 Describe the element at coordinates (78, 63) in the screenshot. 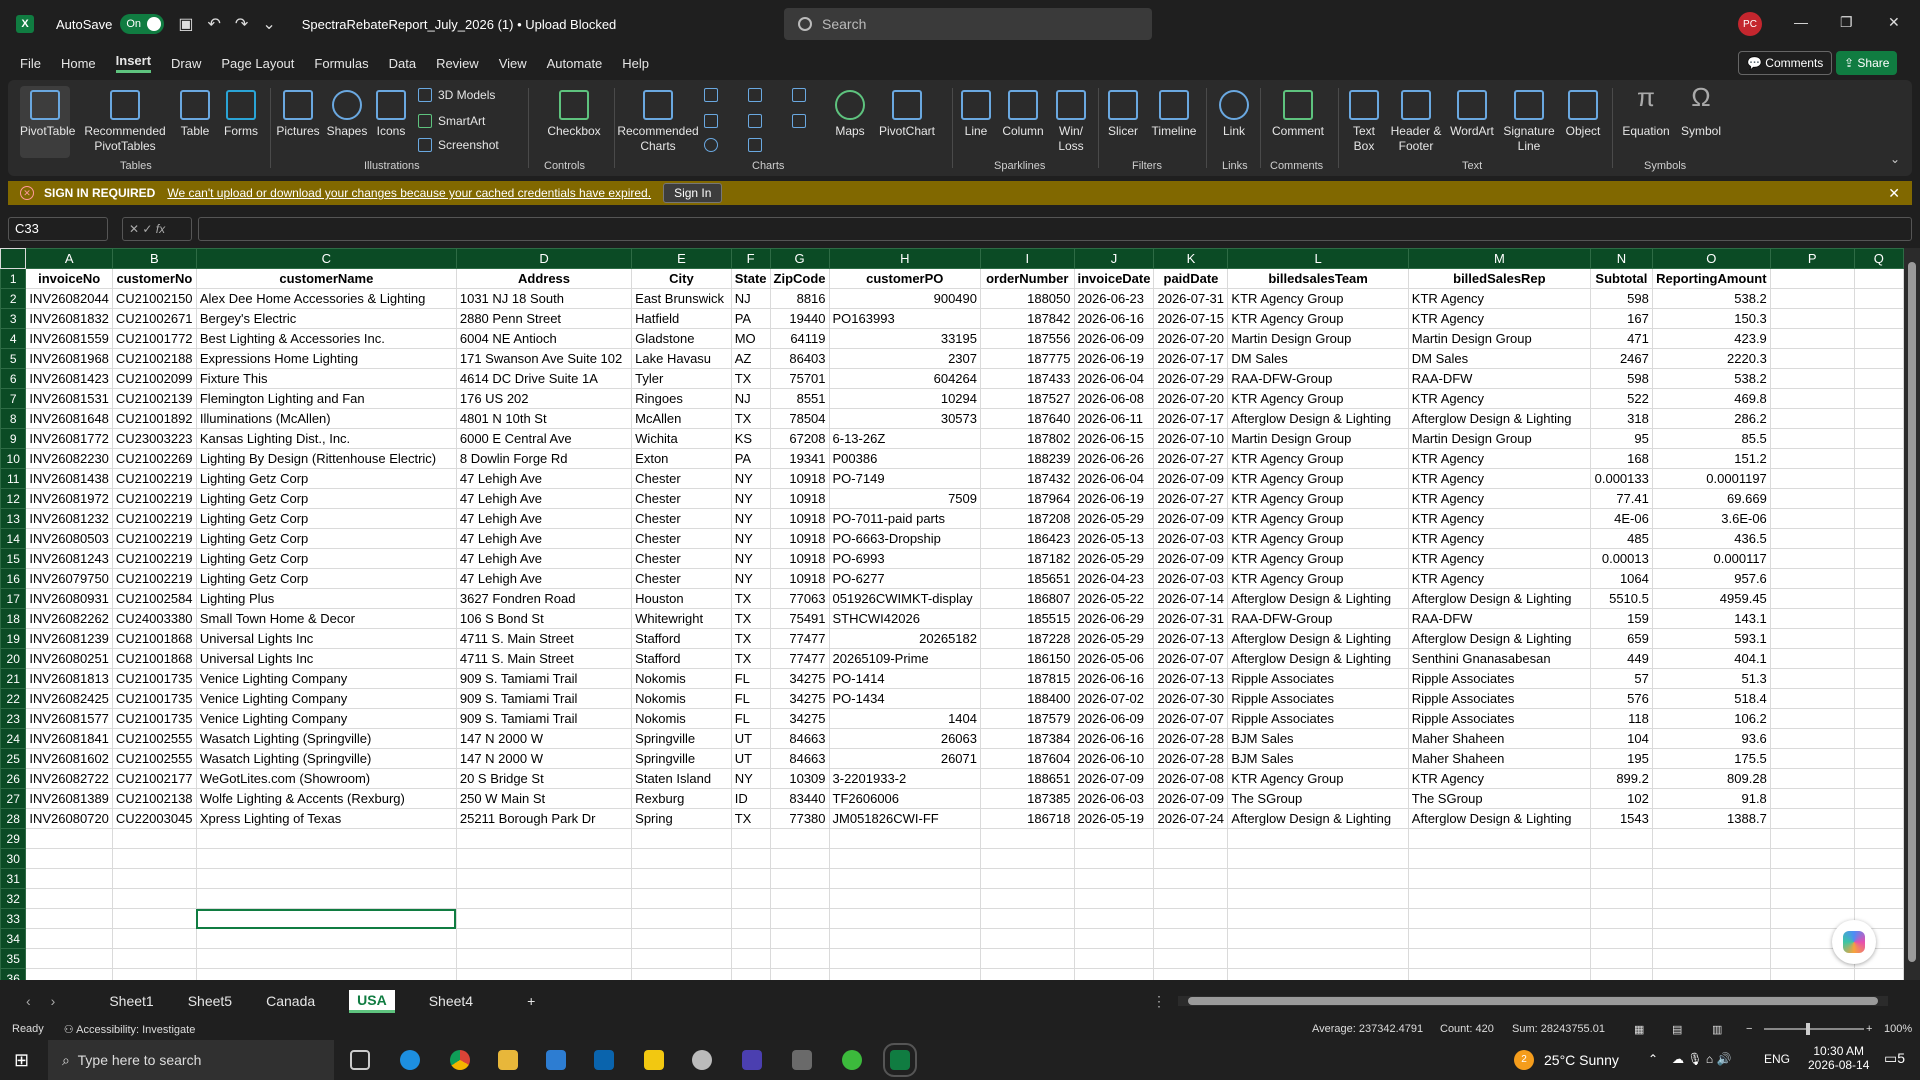

I see `tab-home: Home` at that location.